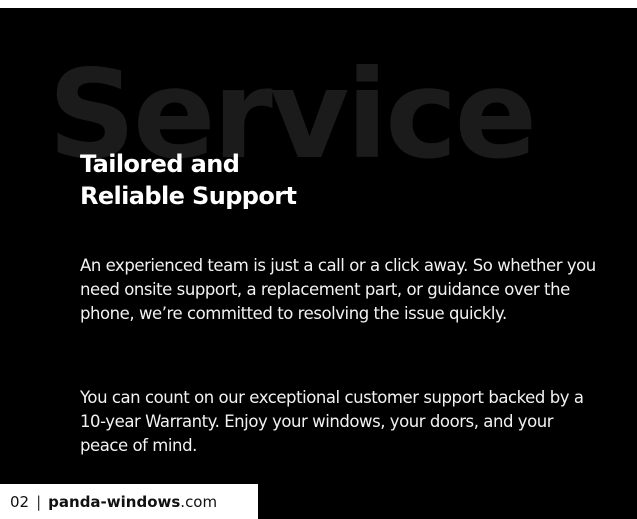 The width and height of the screenshot is (637, 519). I want to click on heading-line-2: Reliable Support, so click(188, 196).